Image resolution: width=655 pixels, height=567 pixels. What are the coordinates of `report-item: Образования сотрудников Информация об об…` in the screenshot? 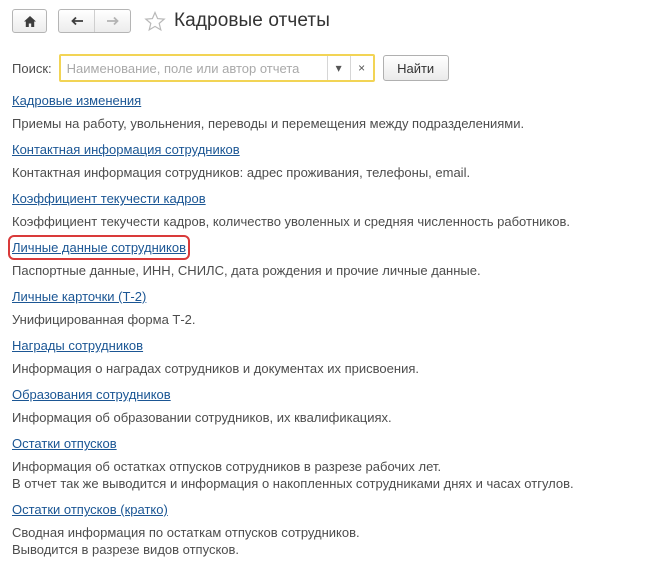 It's located at (327, 406).